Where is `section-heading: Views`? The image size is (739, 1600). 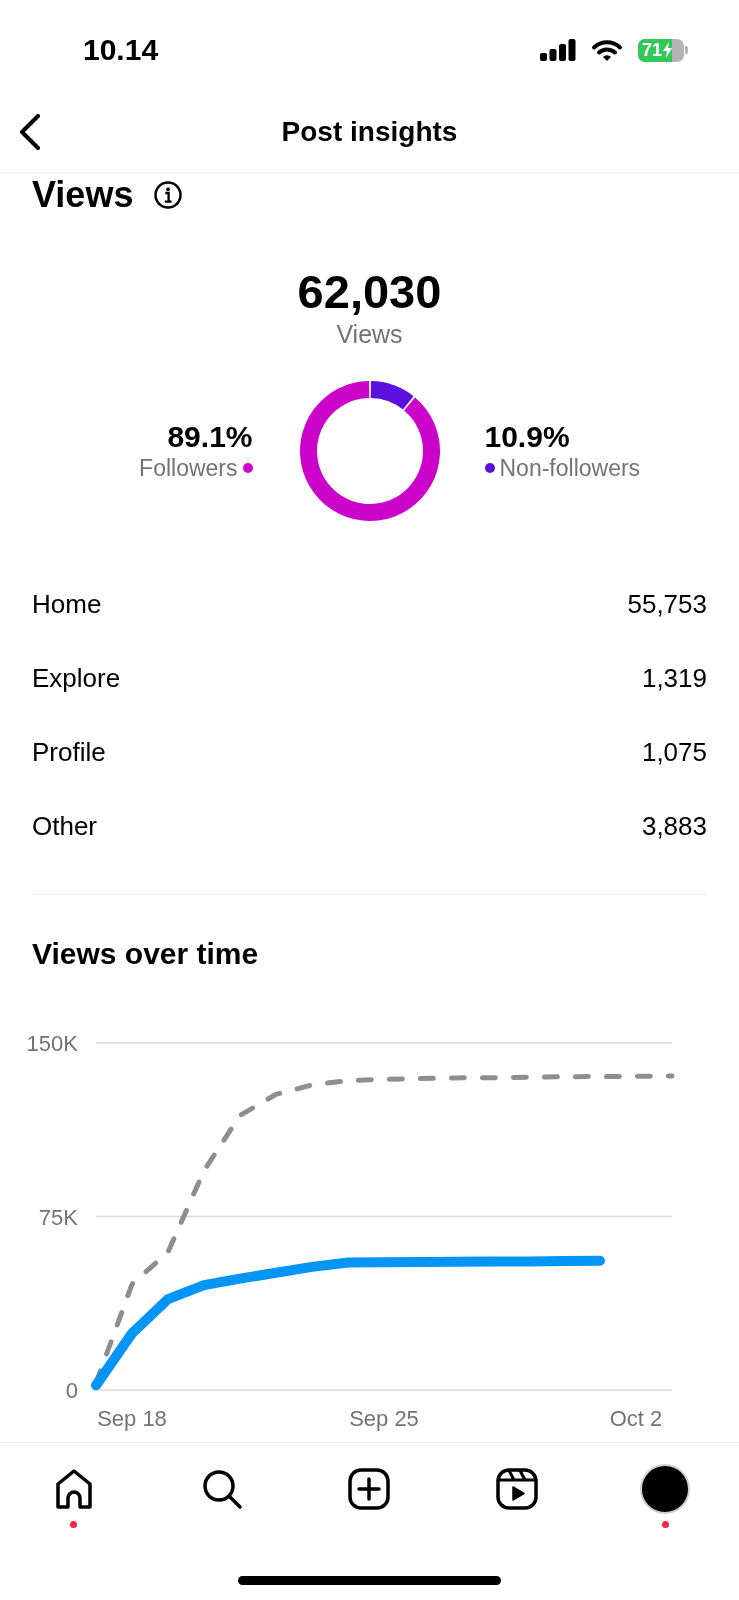 section-heading: Views is located at coordinates (83, 195).